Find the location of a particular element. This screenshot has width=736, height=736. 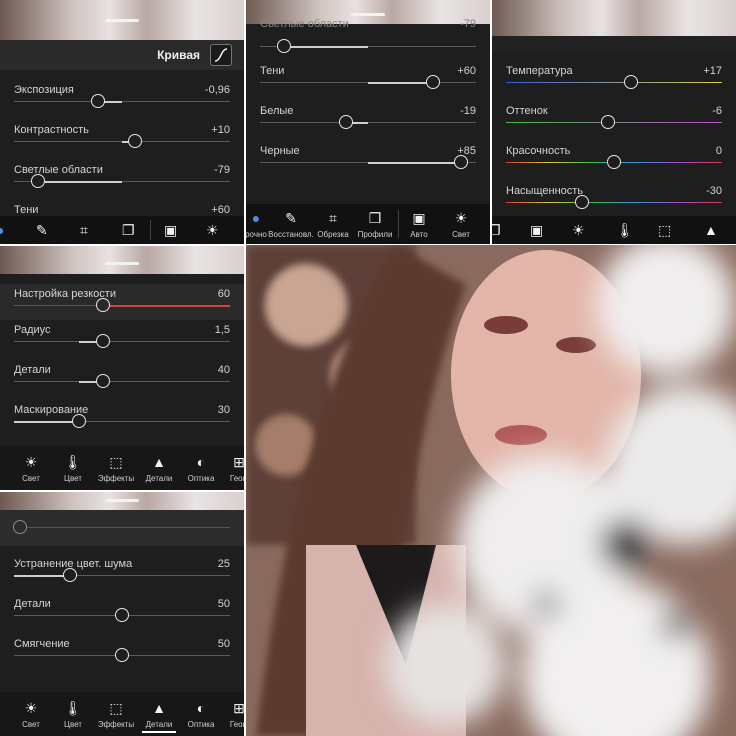

slider-highlights: Светлые области -79 is located at coordinates (122, 184).